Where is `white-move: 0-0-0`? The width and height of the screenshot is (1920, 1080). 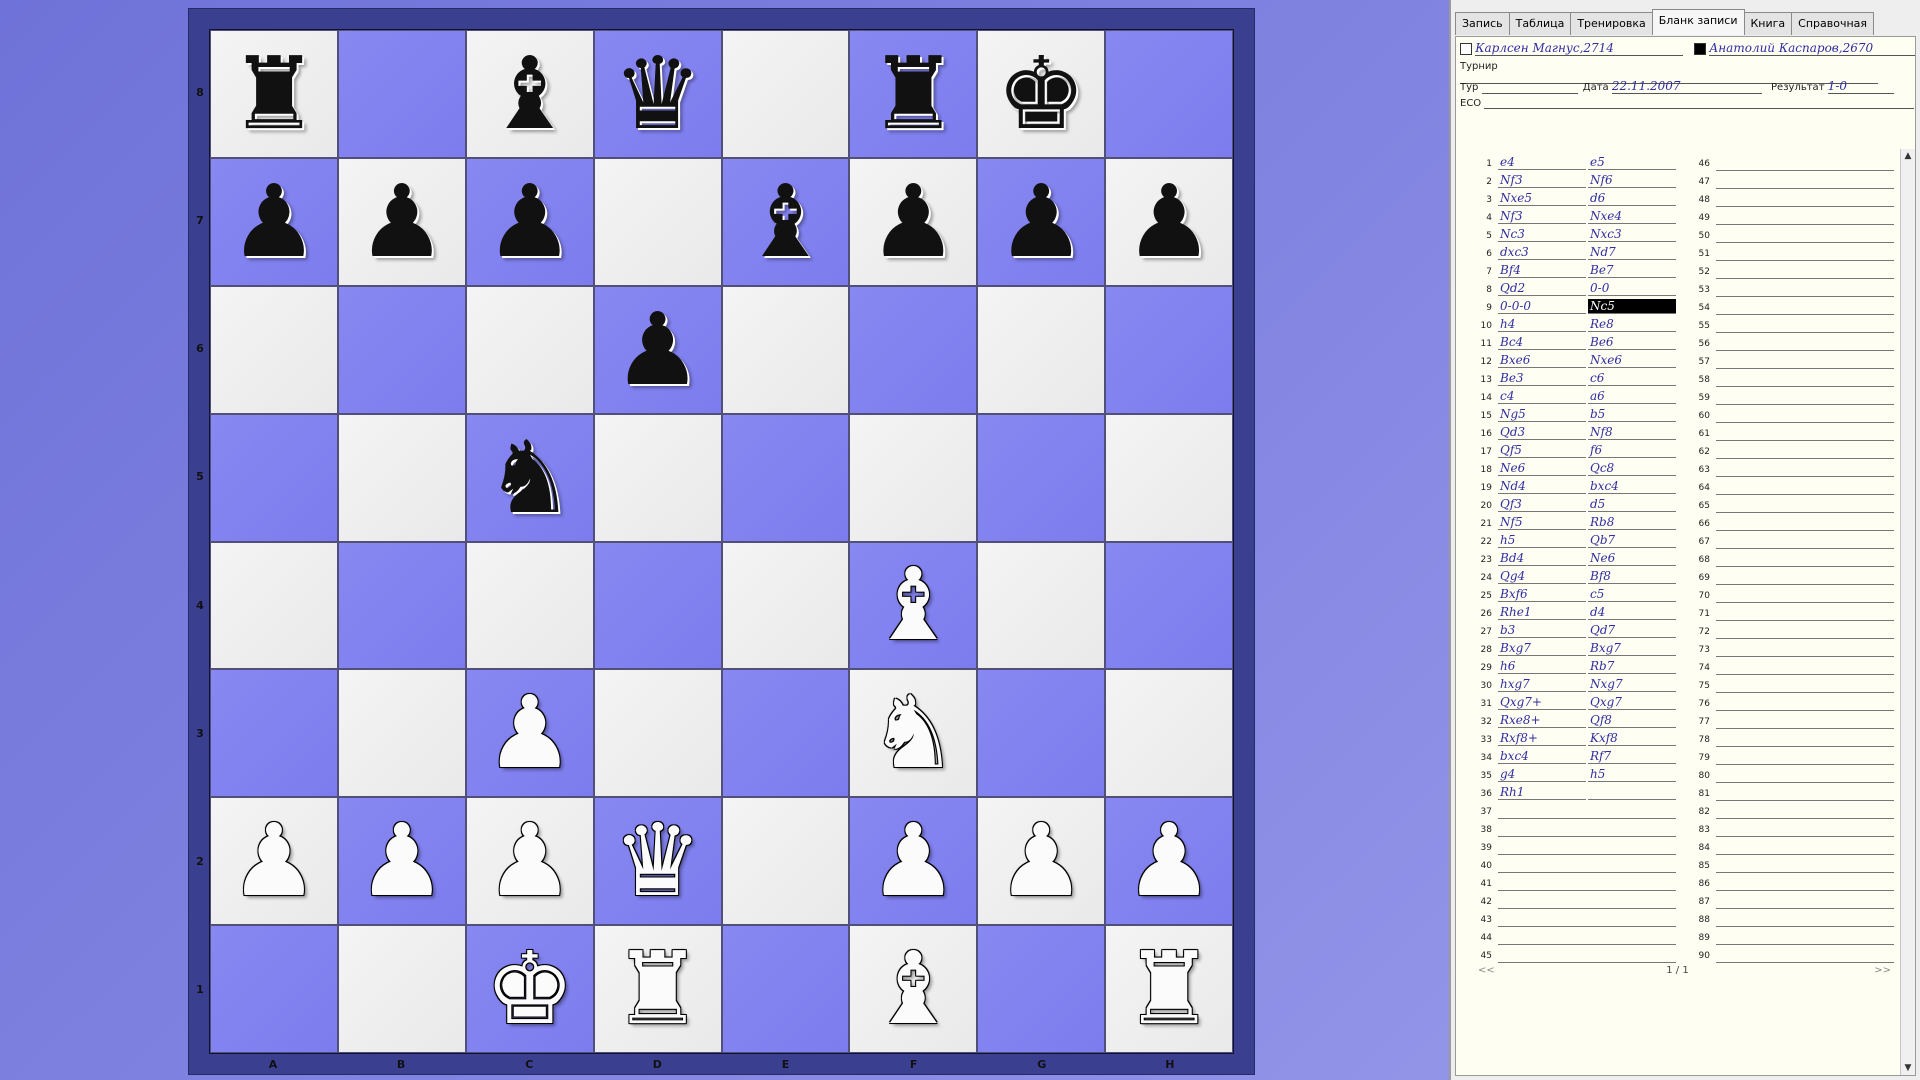 white-move: 0-0-0 is located at coordinates (1542, 306).